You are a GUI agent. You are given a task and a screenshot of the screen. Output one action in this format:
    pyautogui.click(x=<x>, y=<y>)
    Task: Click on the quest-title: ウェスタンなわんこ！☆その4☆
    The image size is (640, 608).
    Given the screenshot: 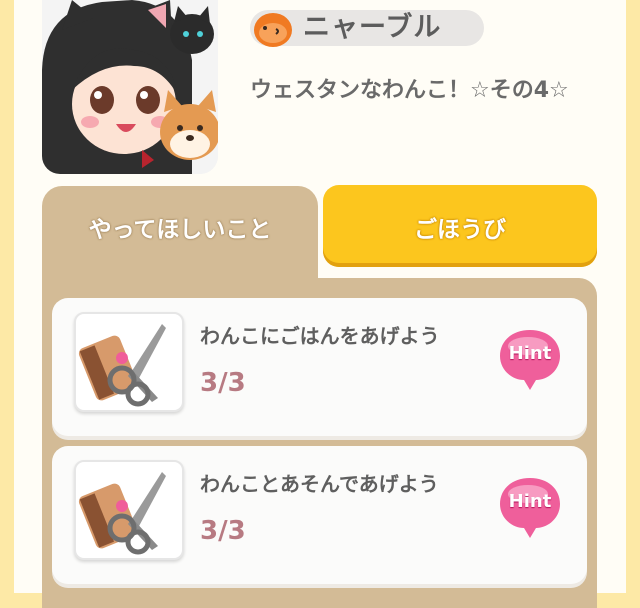 What is the action you would take?
    pyautogui.click(x=409, y=90)
    